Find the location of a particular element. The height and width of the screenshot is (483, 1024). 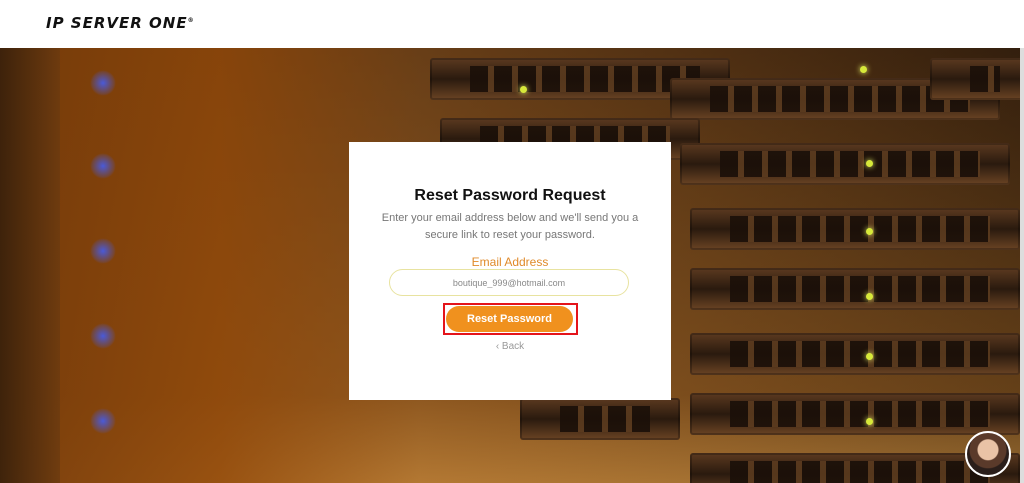

page-scrollbar is located at coordinates (1022, 265).